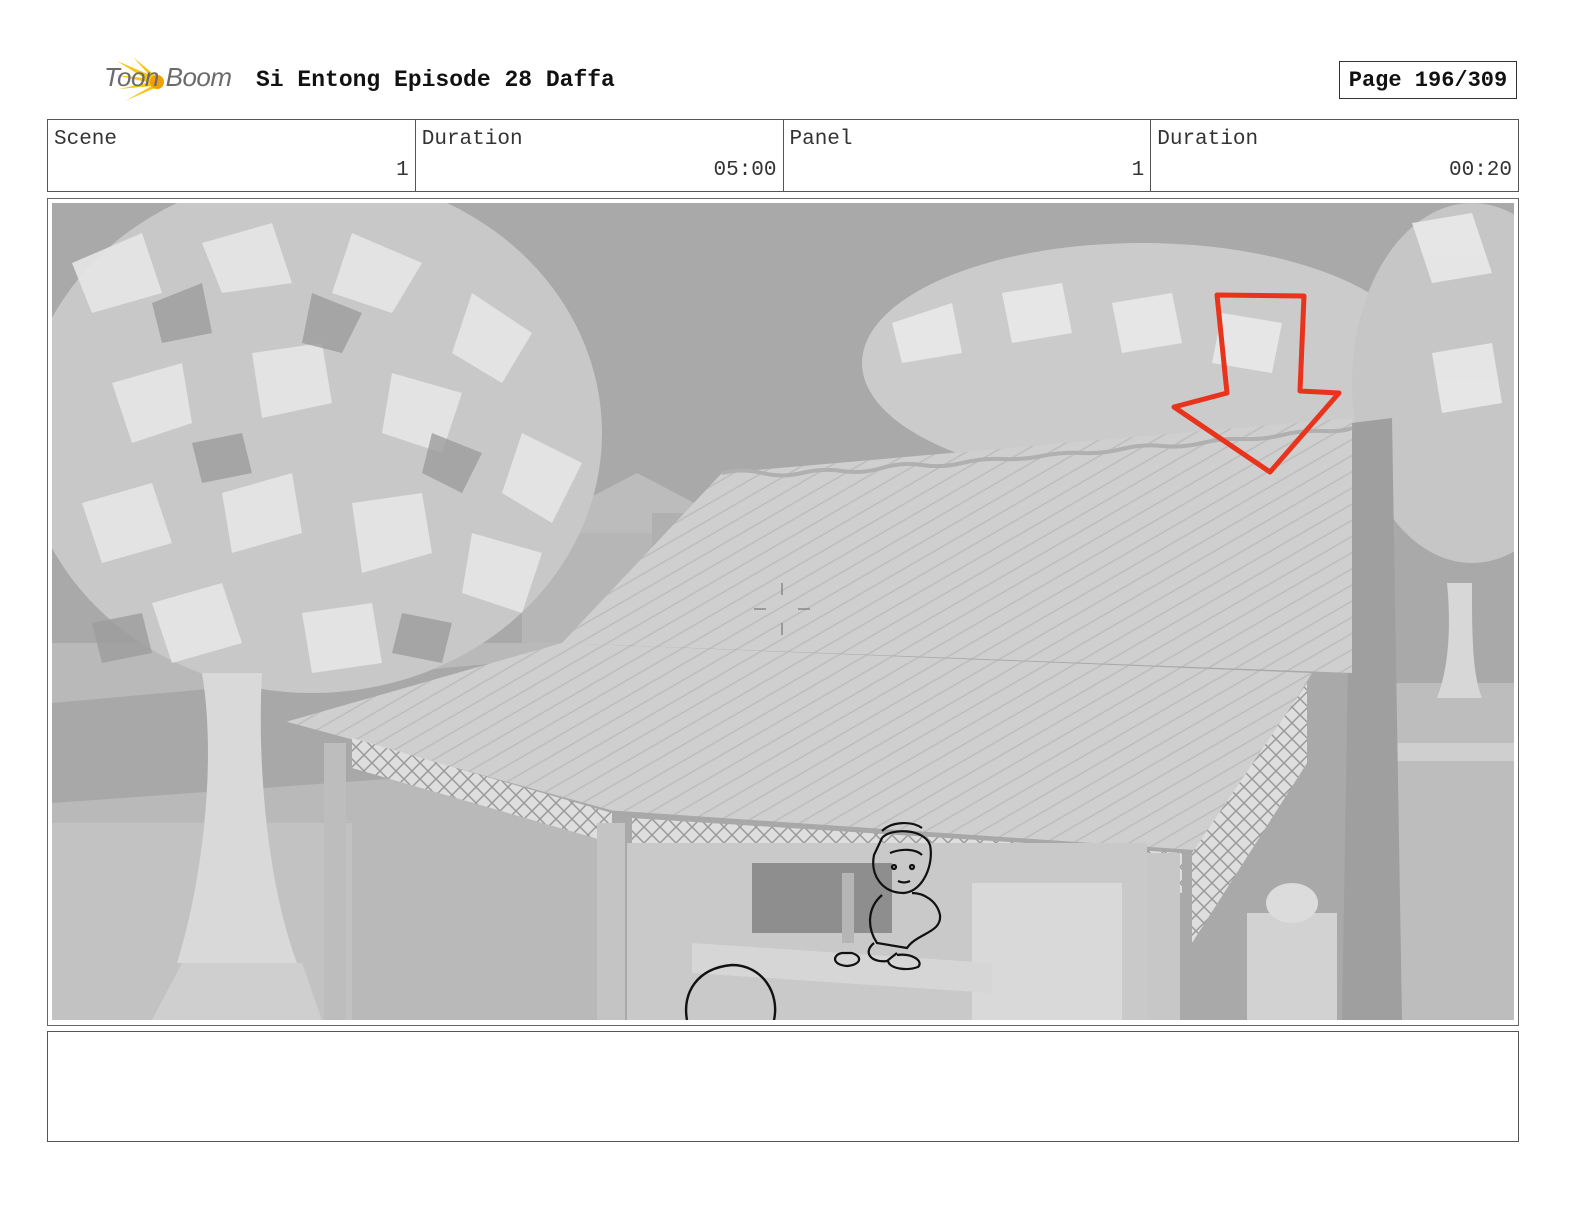 This screenshot has width=1584, height=1224. What do you see at coordinates (232, 155) in the screenshot?
I see `scene-cell: Scene 1` at bounding box center [232, 155].